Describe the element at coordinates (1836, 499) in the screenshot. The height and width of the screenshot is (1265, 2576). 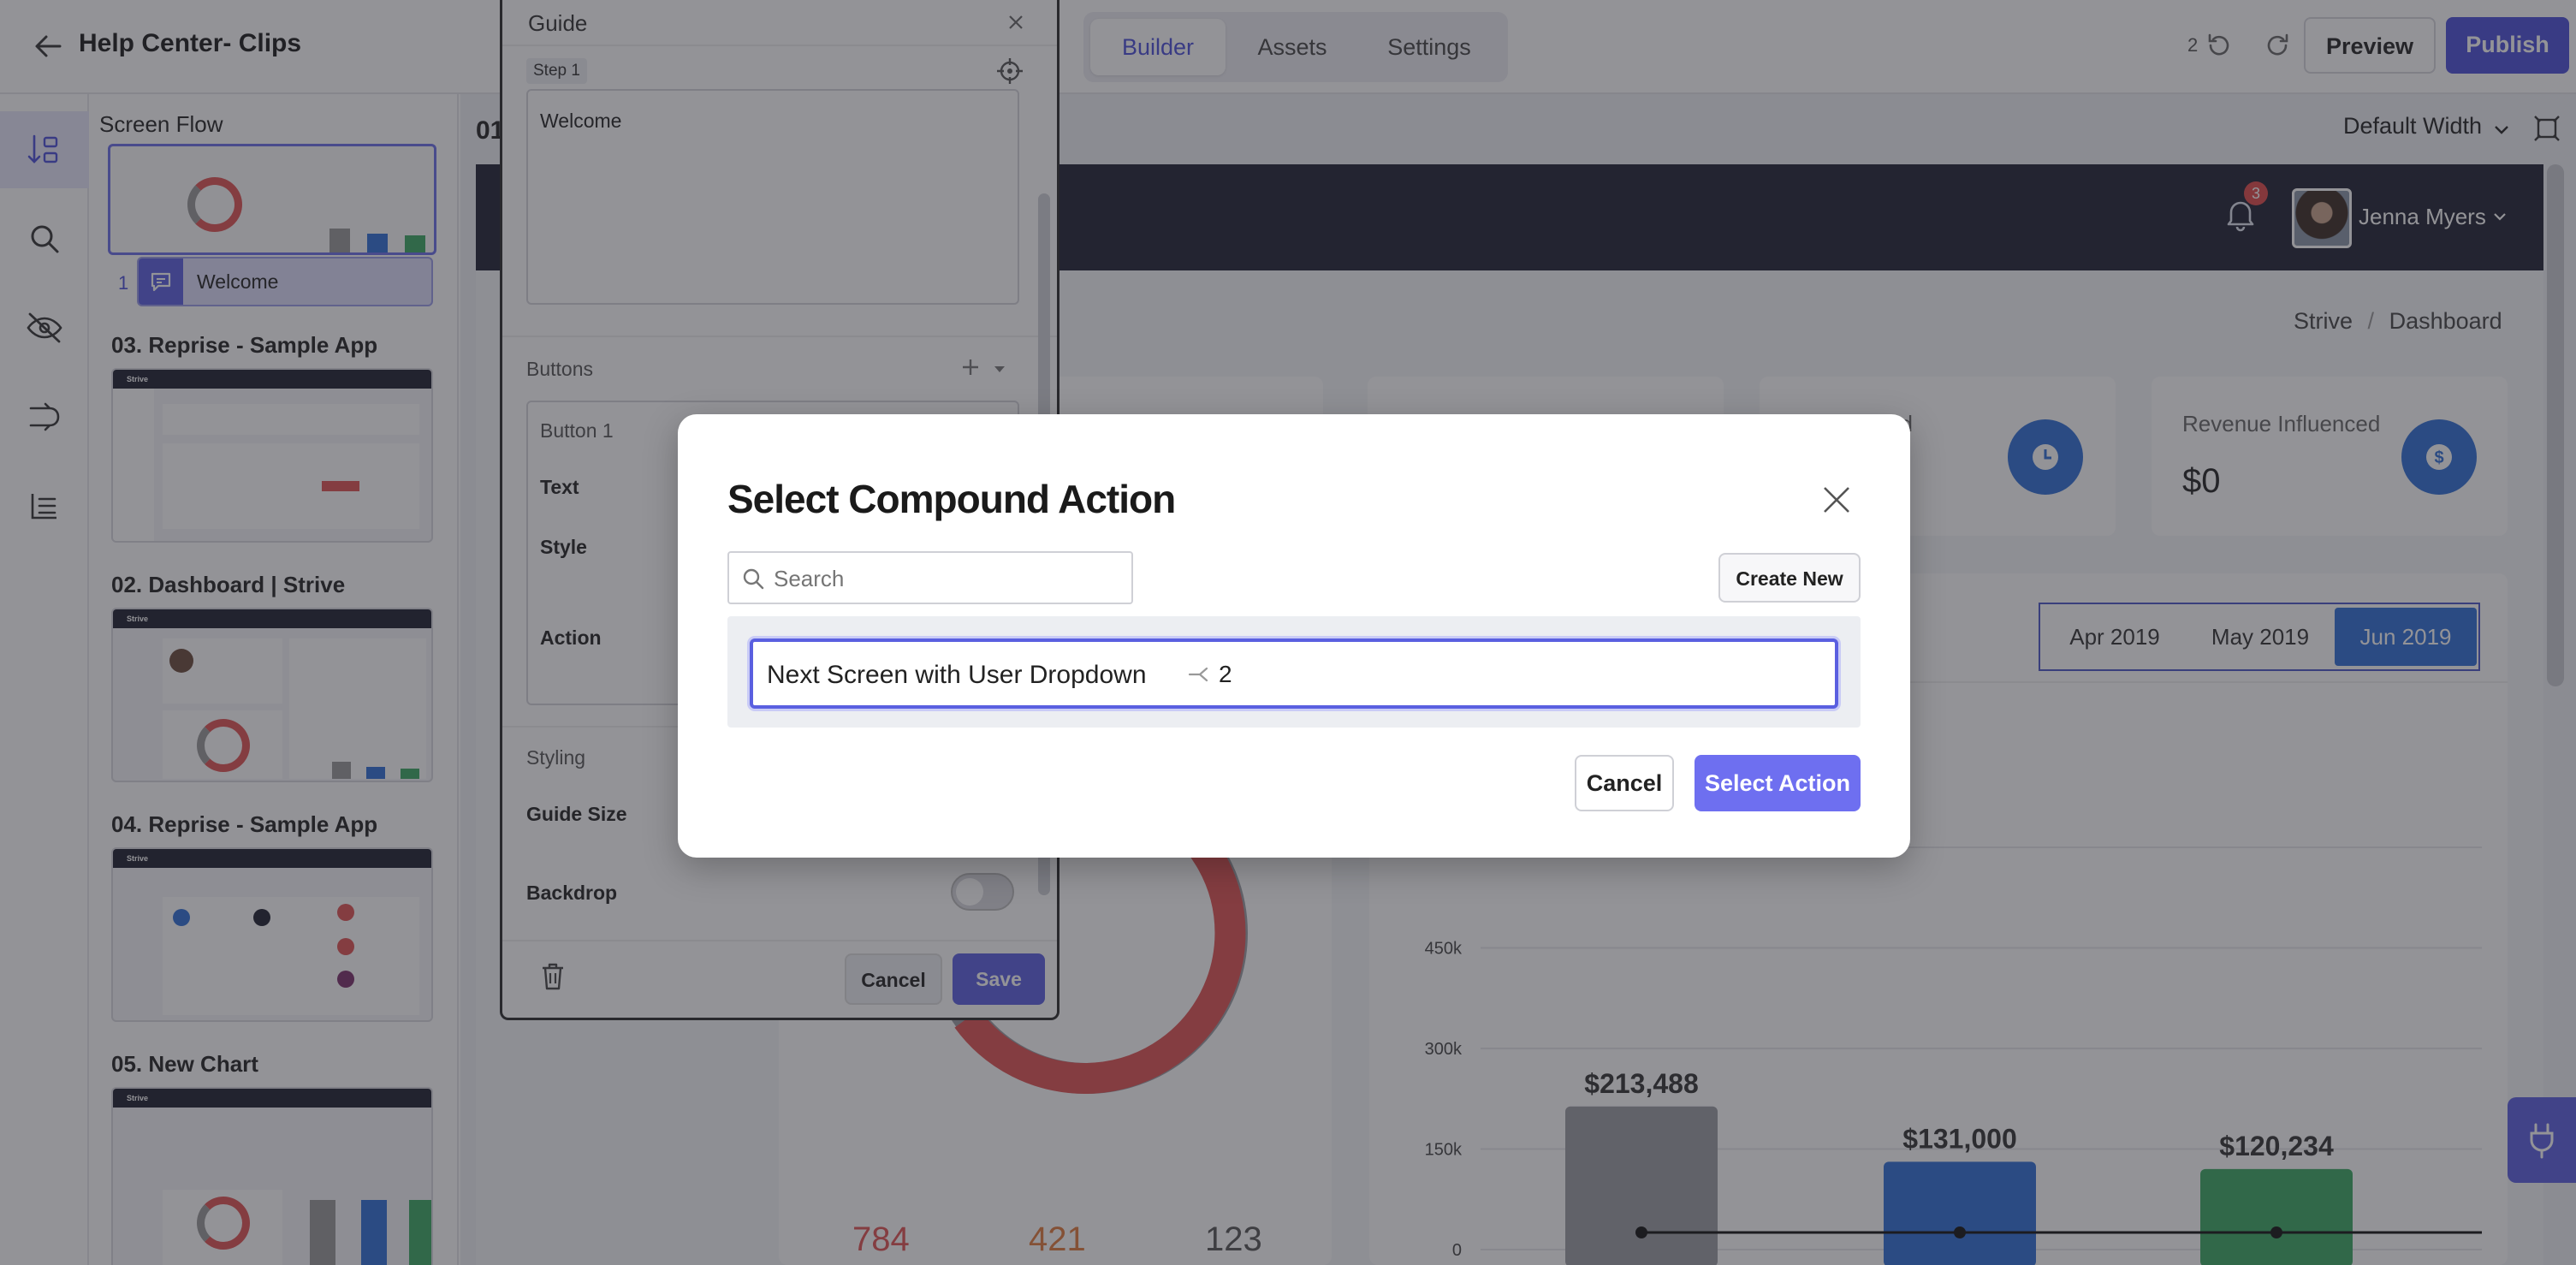
I see `close-icon` at that location.